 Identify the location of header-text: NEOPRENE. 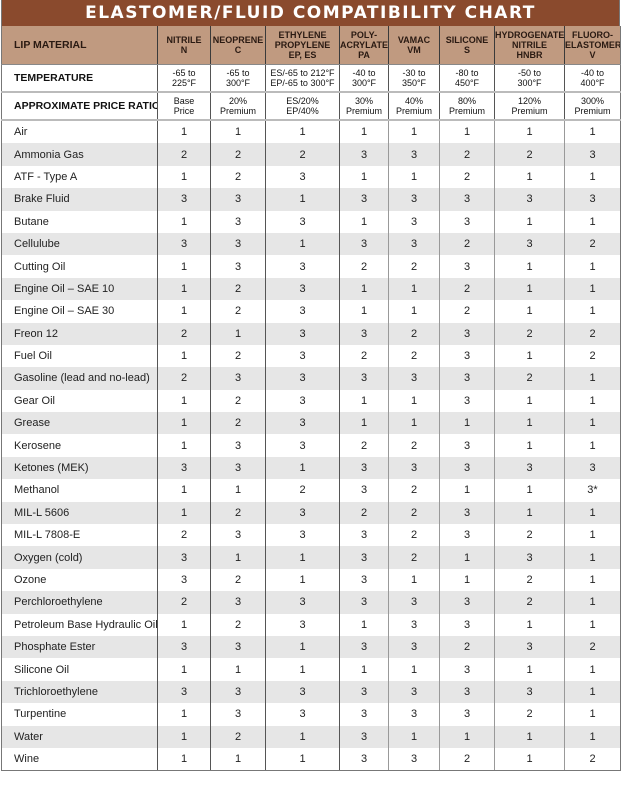
(238, 40).